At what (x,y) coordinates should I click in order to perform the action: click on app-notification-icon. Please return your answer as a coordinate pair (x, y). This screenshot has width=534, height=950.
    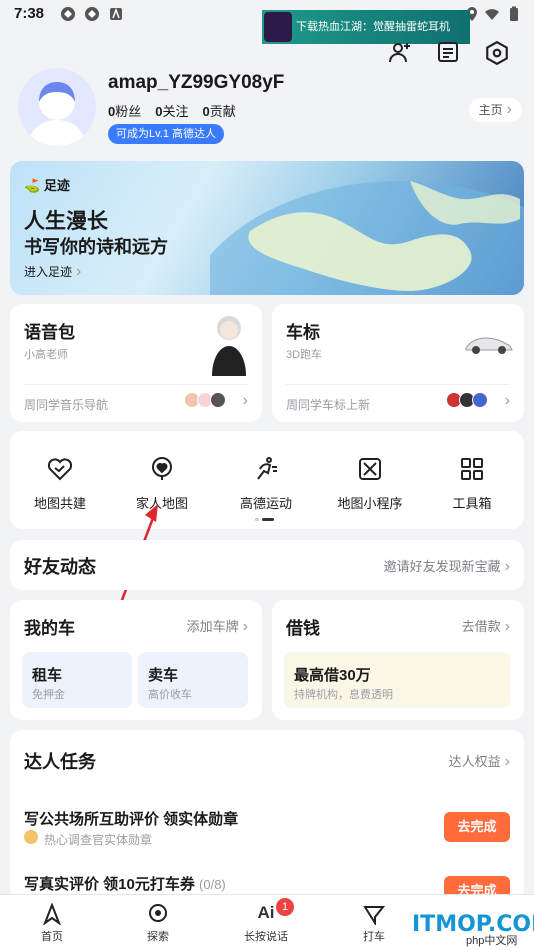
    Looking at the image, I should click on (116, 14).